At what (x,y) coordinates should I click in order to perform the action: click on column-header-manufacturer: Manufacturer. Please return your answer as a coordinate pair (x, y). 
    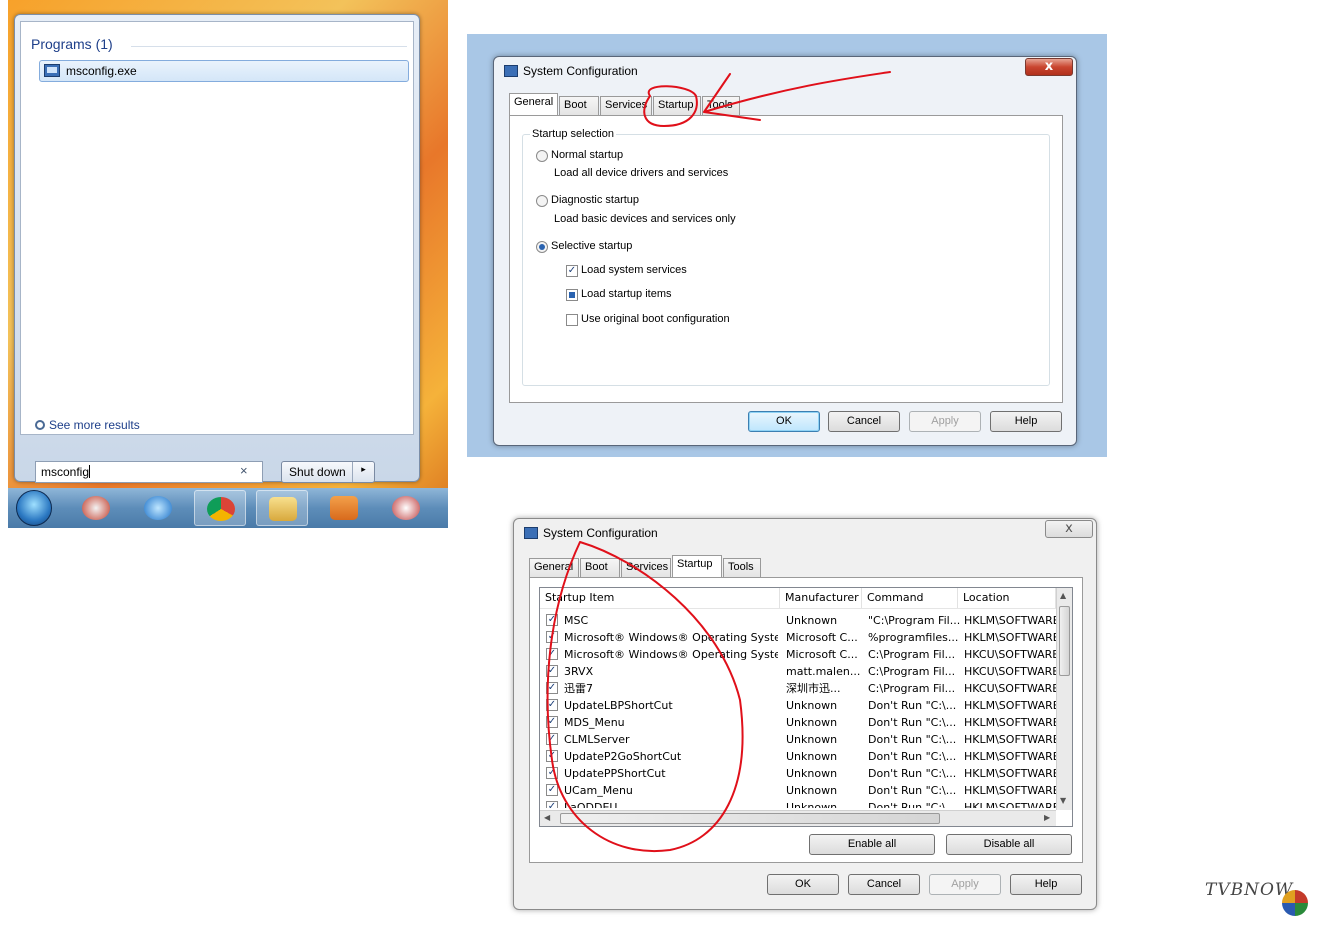
    Looking at the image, I should click on (821, 598).